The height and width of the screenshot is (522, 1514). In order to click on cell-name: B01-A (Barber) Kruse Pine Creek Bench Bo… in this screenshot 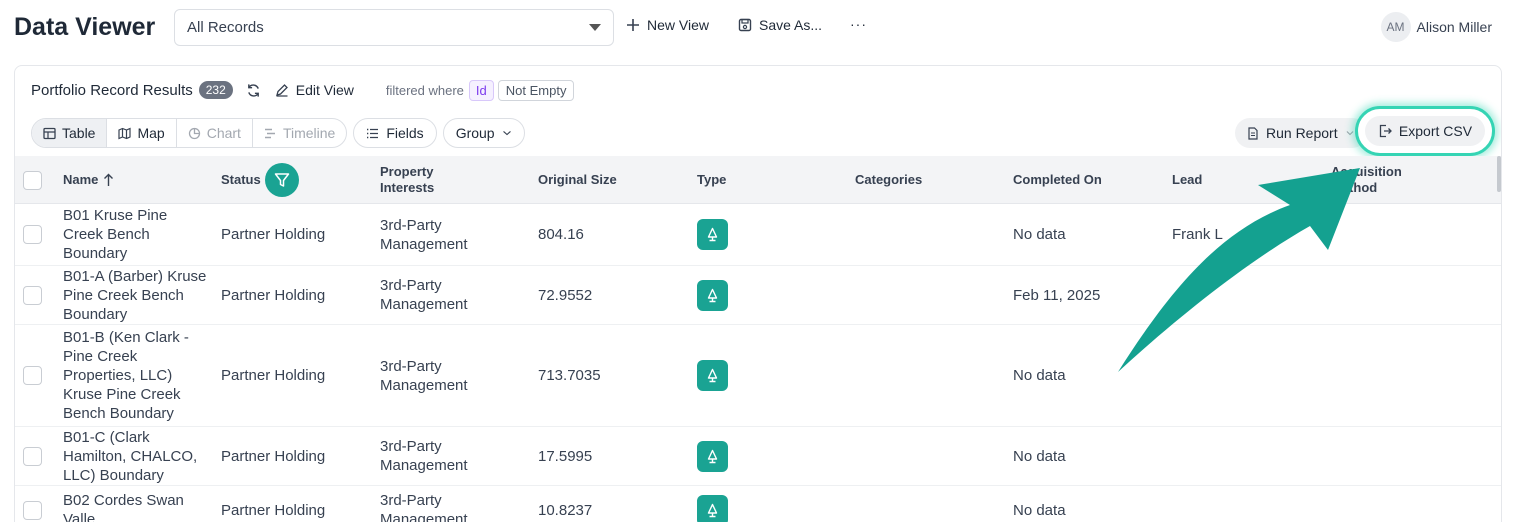, I will do `click(135, 295)`.